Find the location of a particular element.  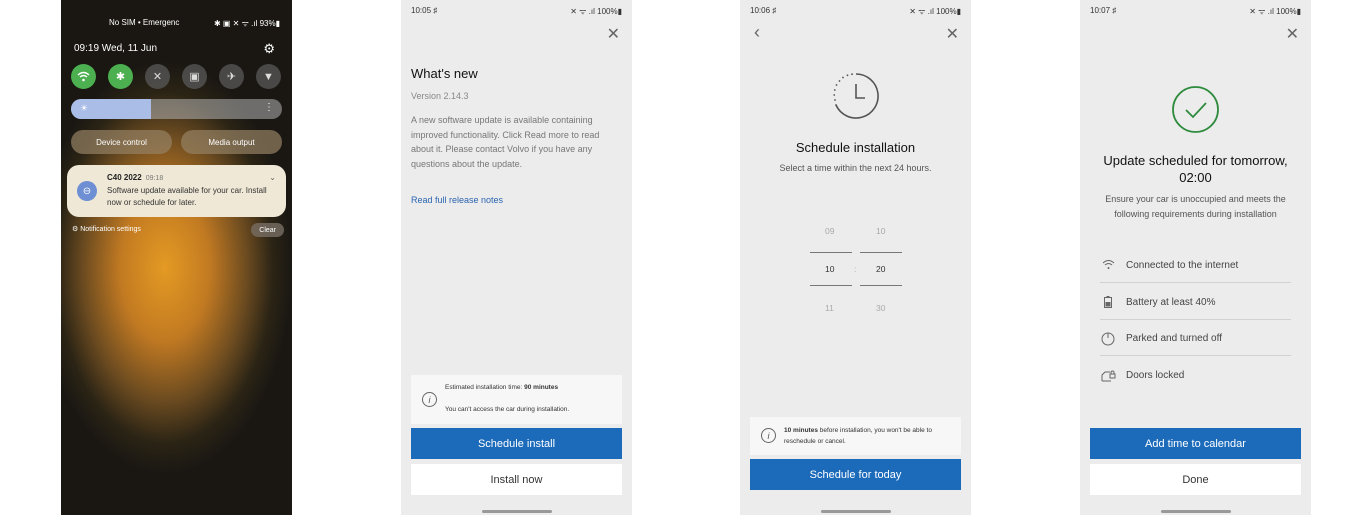

status-bar: 10:06 ♯ ✕ ᯤ .ıl 100%▮ is located at coordinates (855, 11).